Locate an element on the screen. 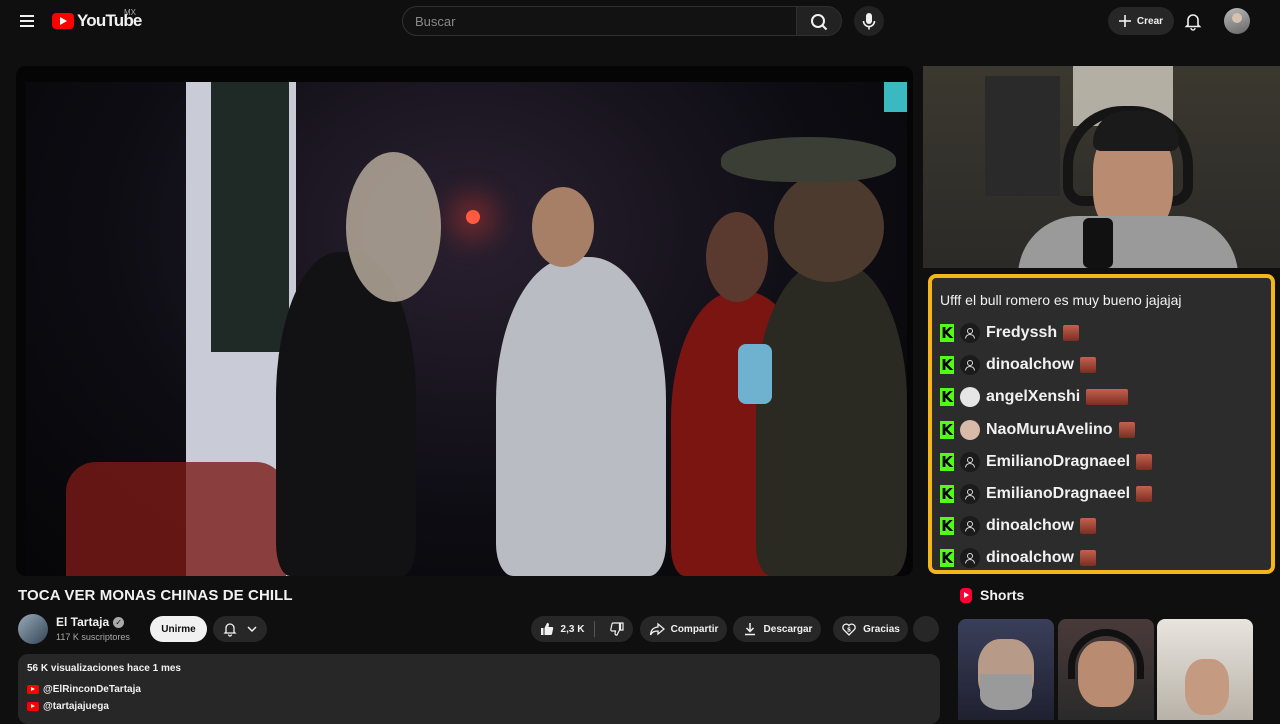 The width and height of the screenshot is (1280, 724). download-button: Descargar is located at coordinates (777, 629).